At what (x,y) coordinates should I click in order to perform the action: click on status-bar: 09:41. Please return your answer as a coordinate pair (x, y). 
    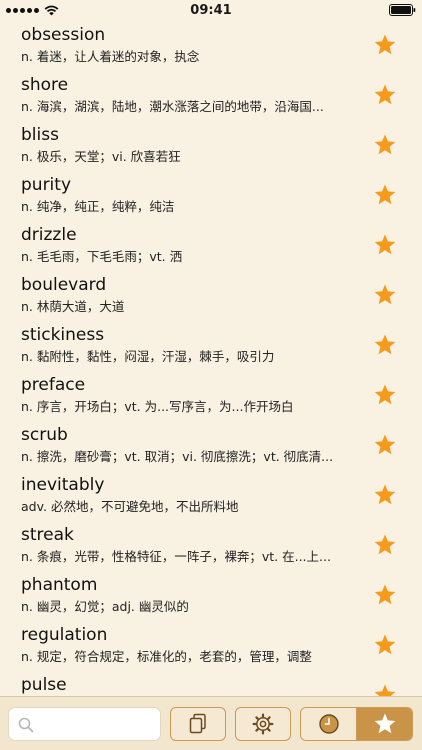
    Looking at the image, I should click on (211, 10).